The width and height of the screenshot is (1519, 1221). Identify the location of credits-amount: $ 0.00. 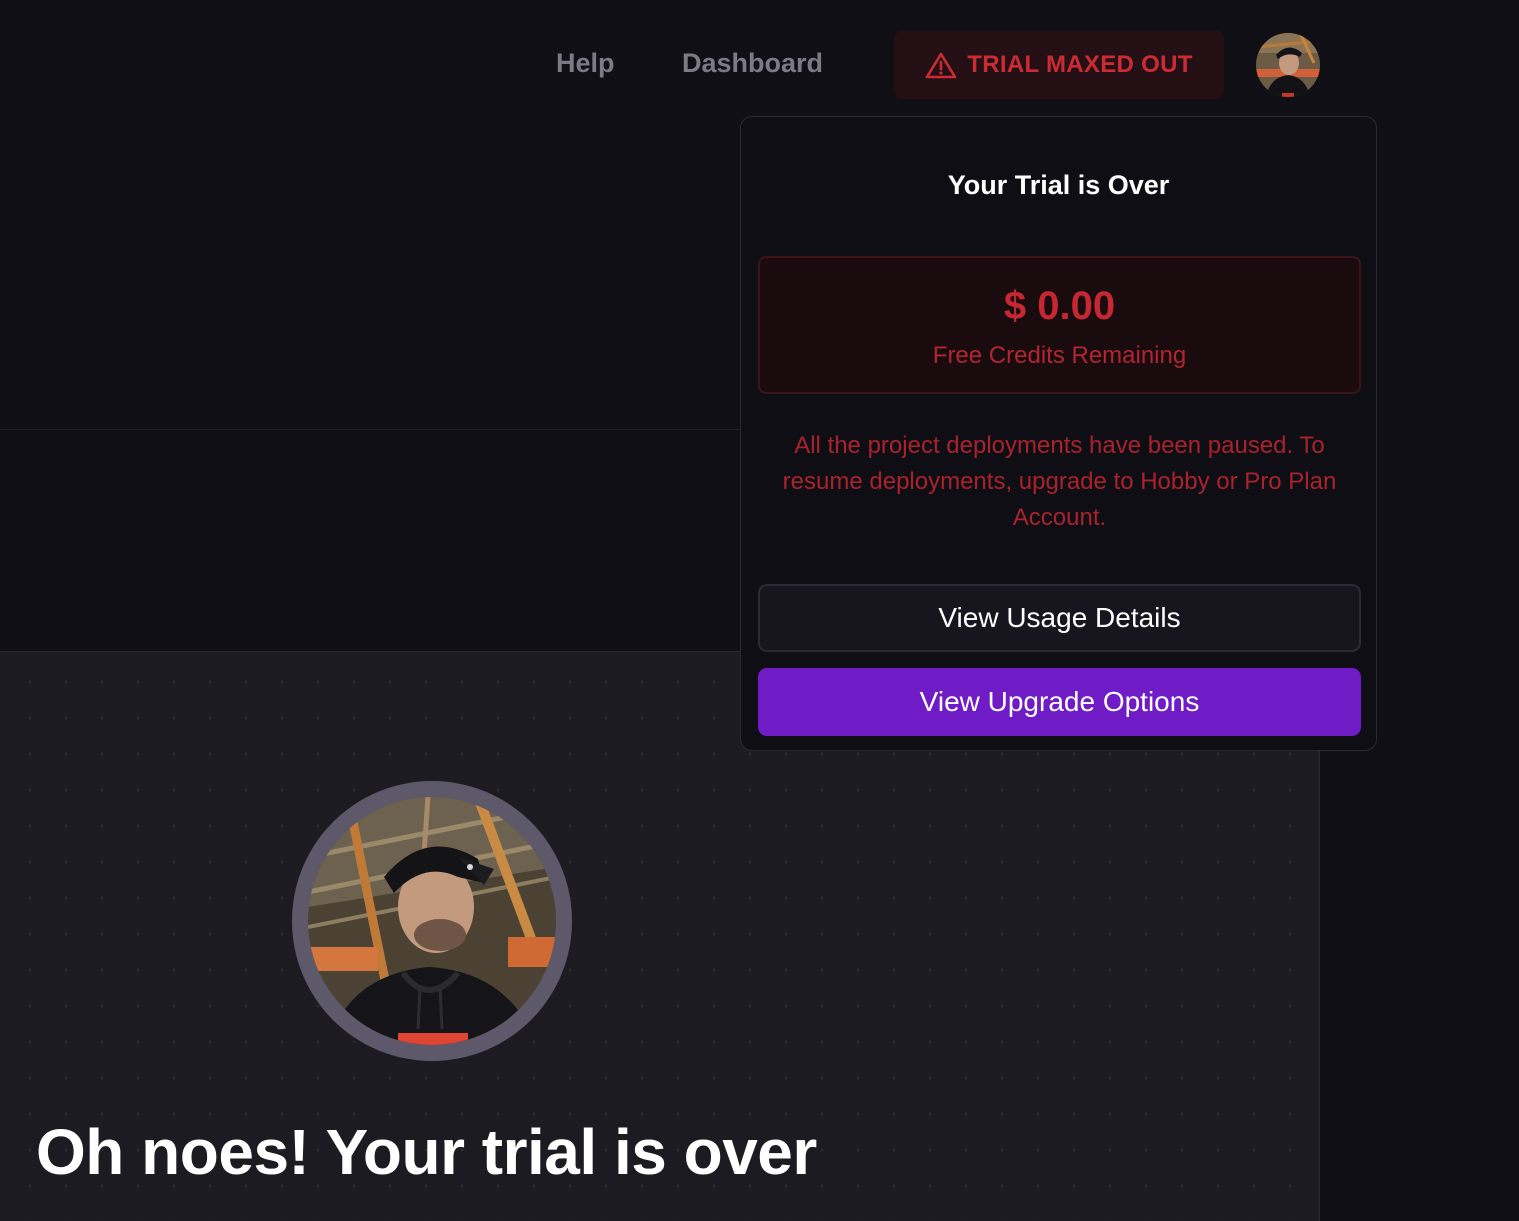
(1059, 306).